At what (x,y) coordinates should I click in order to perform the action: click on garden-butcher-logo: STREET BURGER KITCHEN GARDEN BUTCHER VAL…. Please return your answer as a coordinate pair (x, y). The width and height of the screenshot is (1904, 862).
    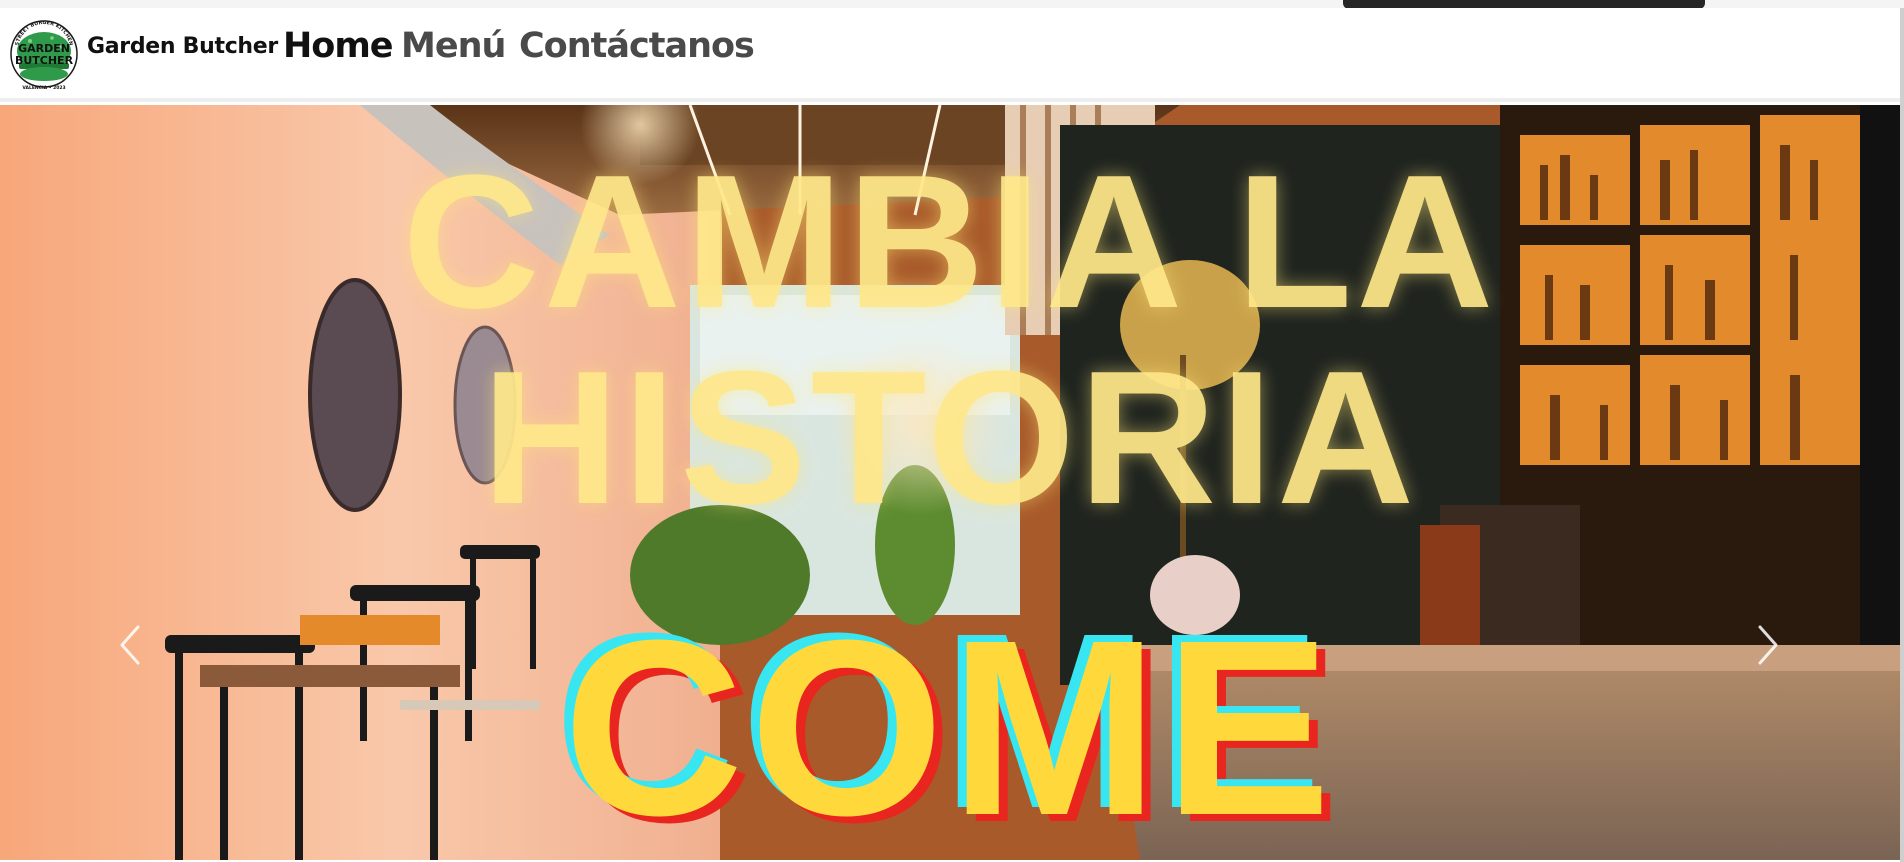
    Looking at the image, I should click on (44, 54).